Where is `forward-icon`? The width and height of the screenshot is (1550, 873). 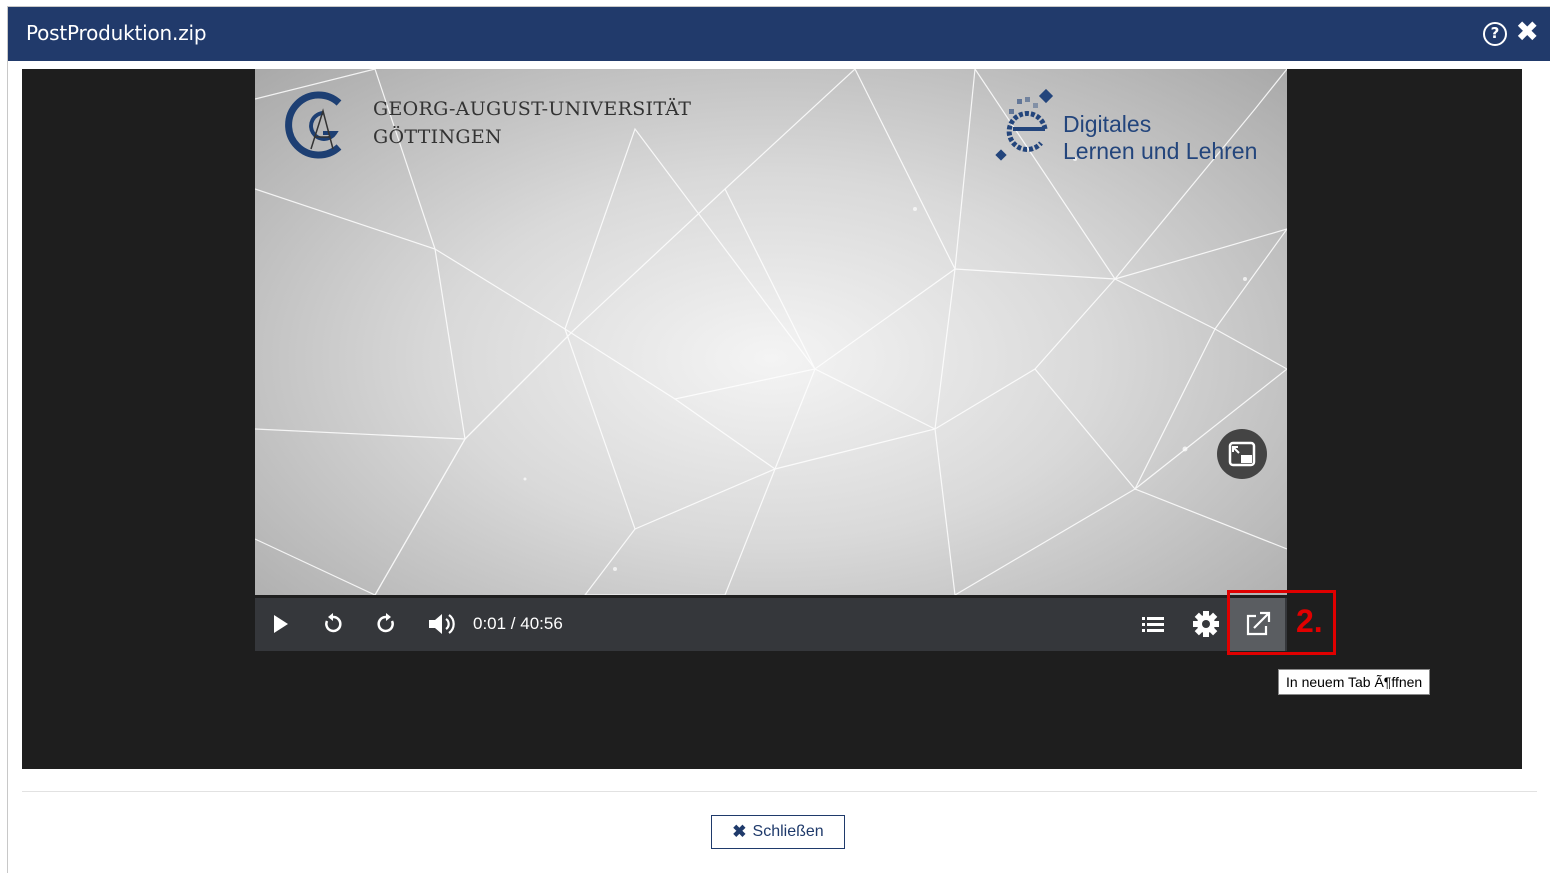
forward-icon is located at coordinates (385, 623).